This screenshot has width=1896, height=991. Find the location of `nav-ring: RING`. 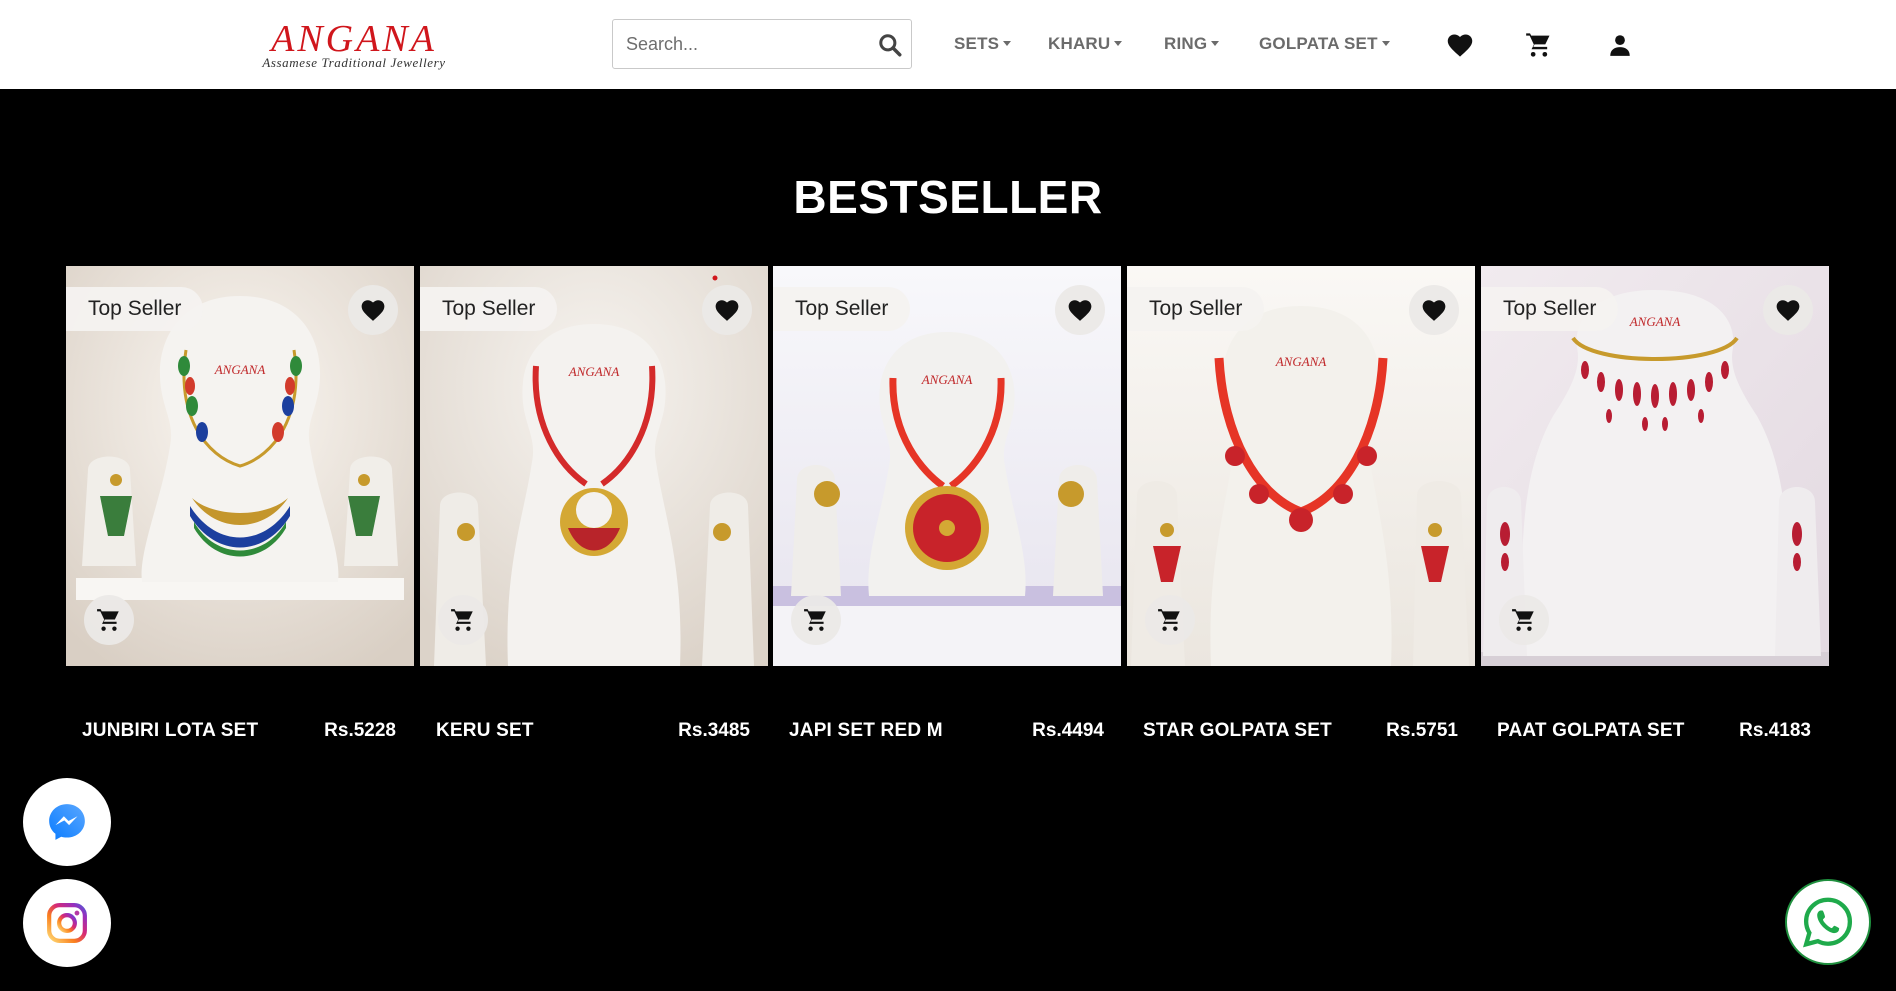

nav-ring: RING is located at coordinates (1192, 44).